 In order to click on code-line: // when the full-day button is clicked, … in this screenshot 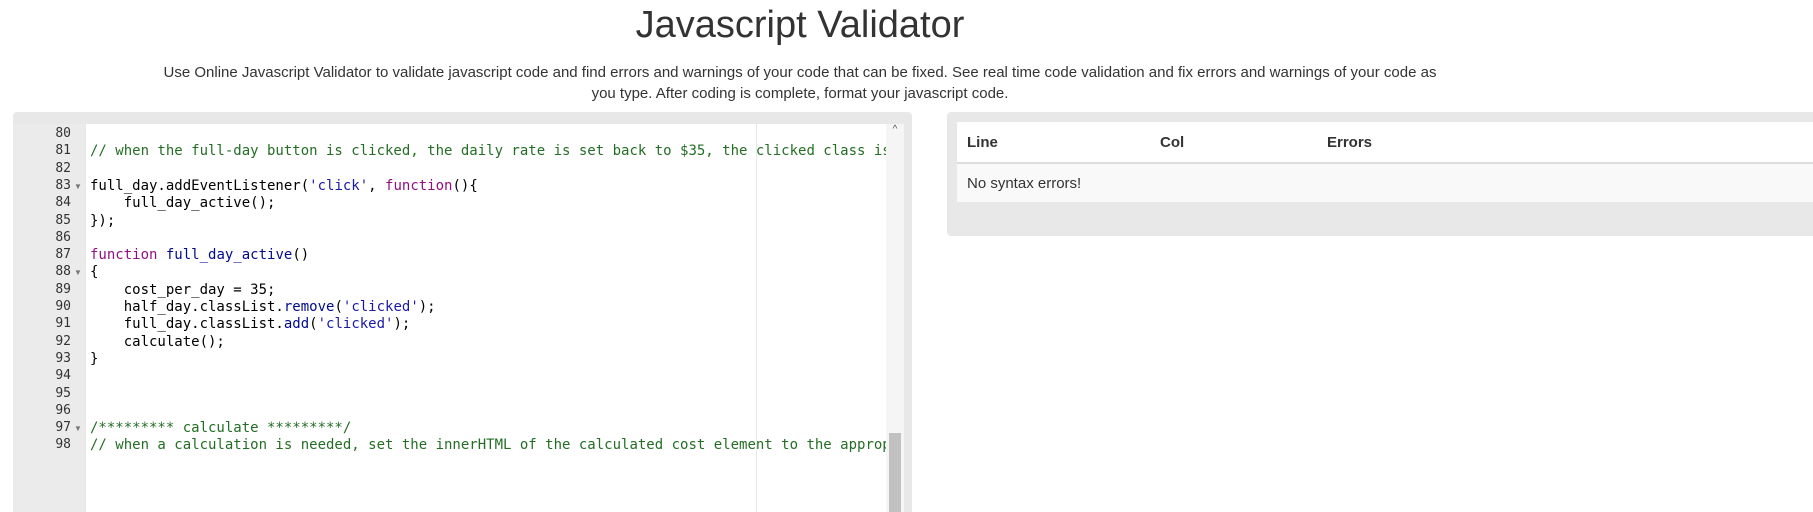, I will do `click(490, 151)`.